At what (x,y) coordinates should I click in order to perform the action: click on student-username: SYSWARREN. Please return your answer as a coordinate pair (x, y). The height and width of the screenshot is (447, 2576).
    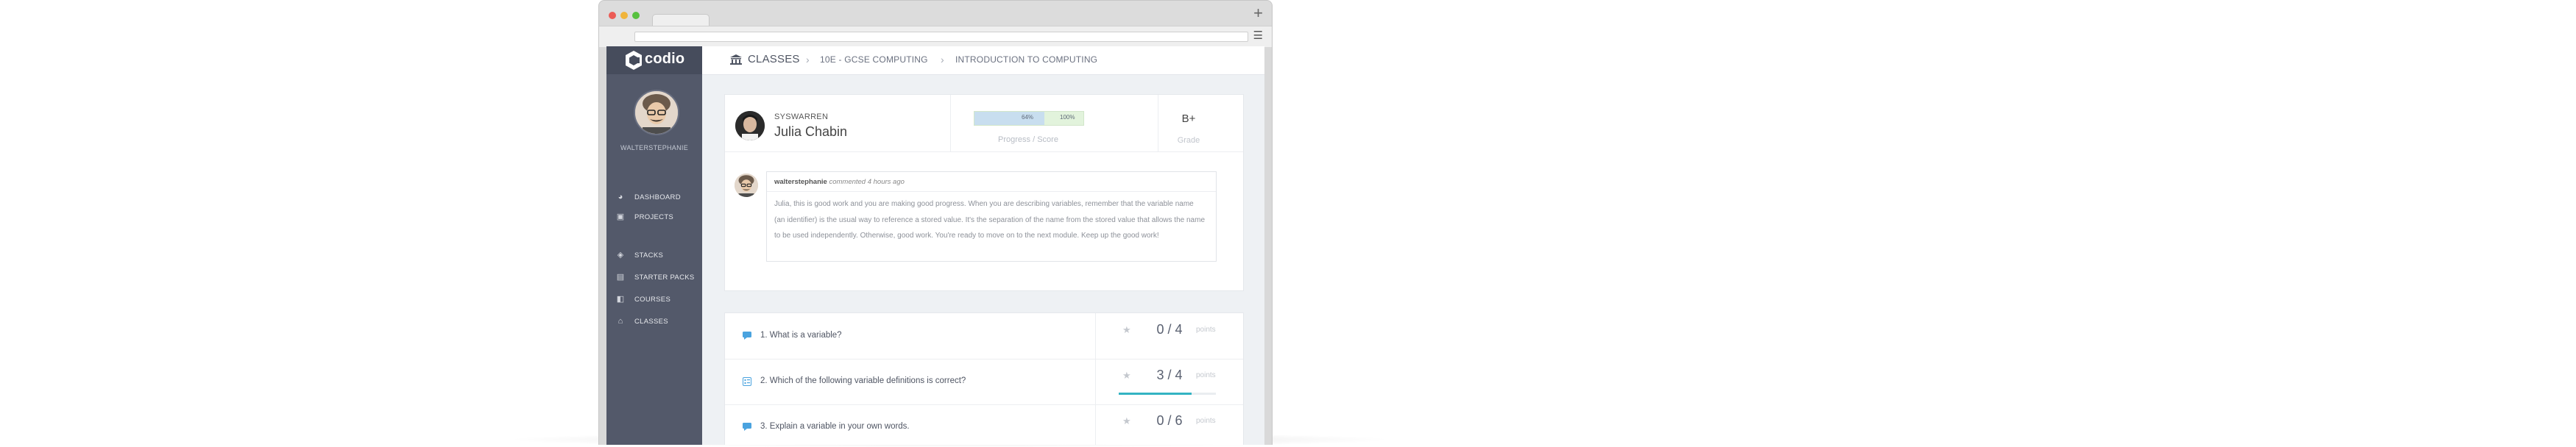
    Looking at the image, I should click on (801, 117).